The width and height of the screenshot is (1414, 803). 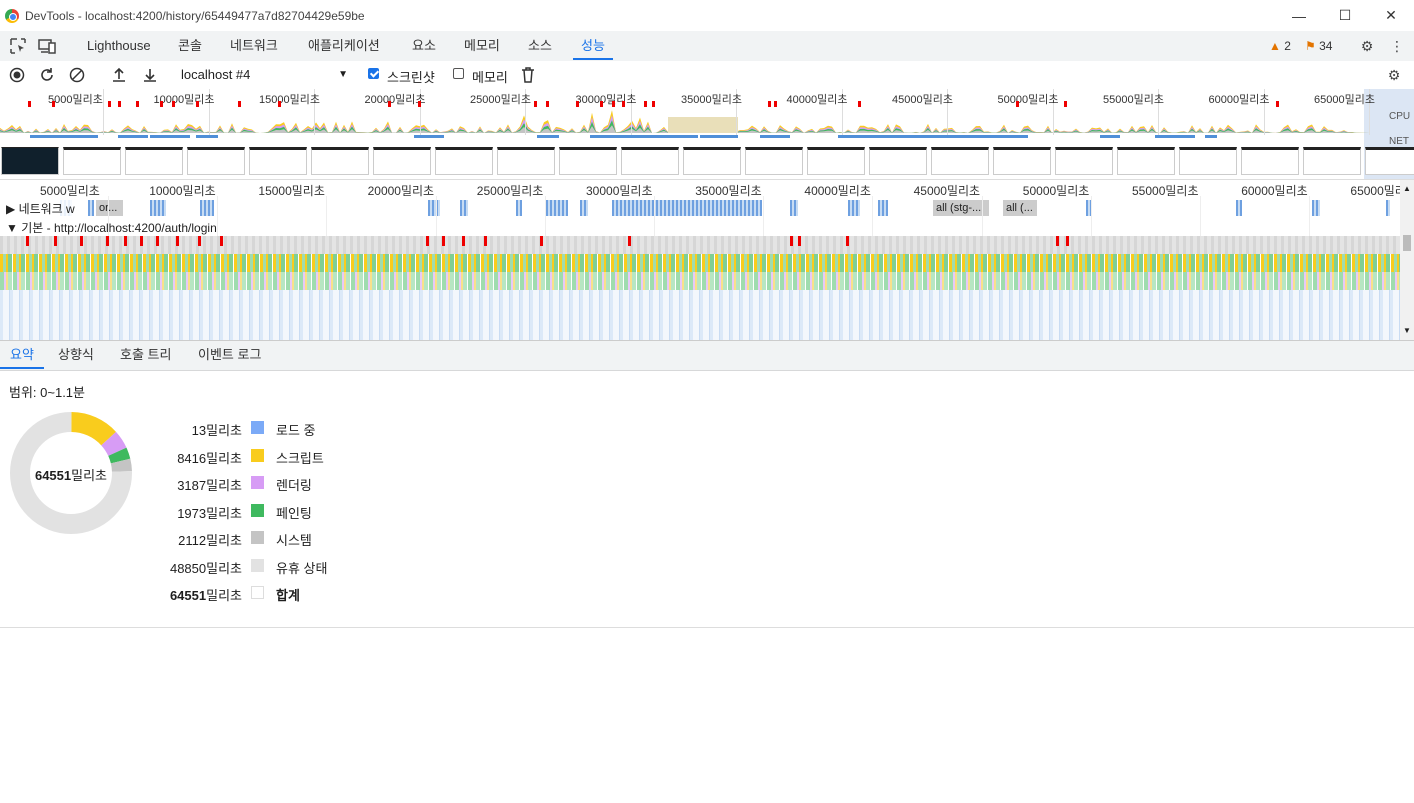 I want to click on memory-checkbox, so click(x=458, y=73).